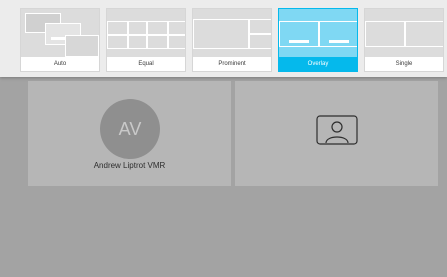  What do you see at coordinates (318, 34) in the screenshot?
I see `overlay-layout-icon` at bounding box center [318, 34].